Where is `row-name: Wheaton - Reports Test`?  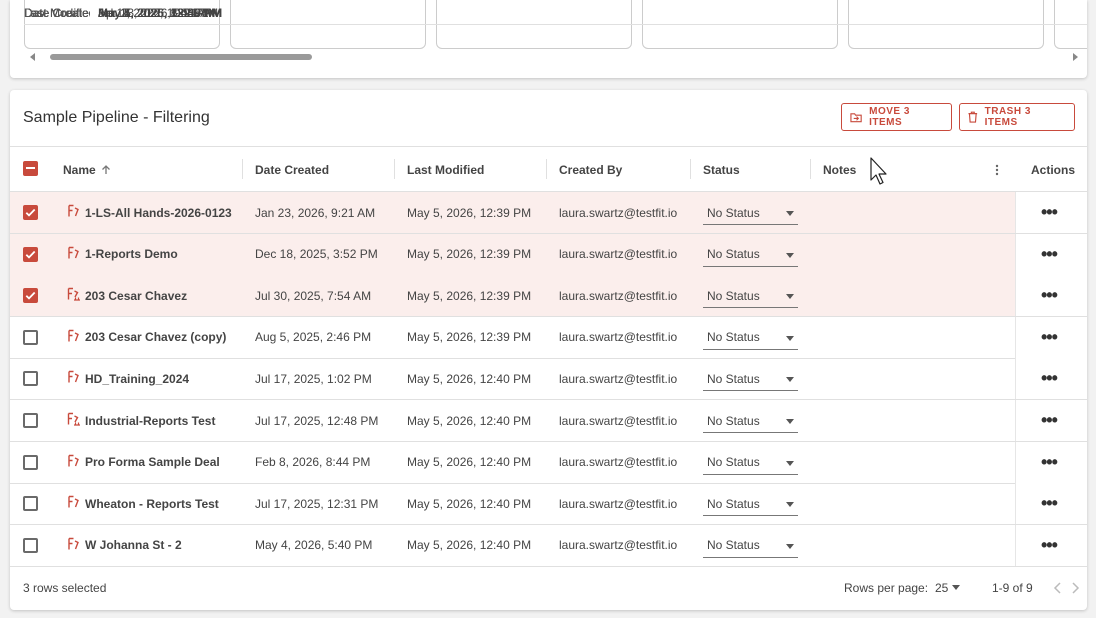 row-name: Wheaton - Reports Test is located at coordinates (152, 503).